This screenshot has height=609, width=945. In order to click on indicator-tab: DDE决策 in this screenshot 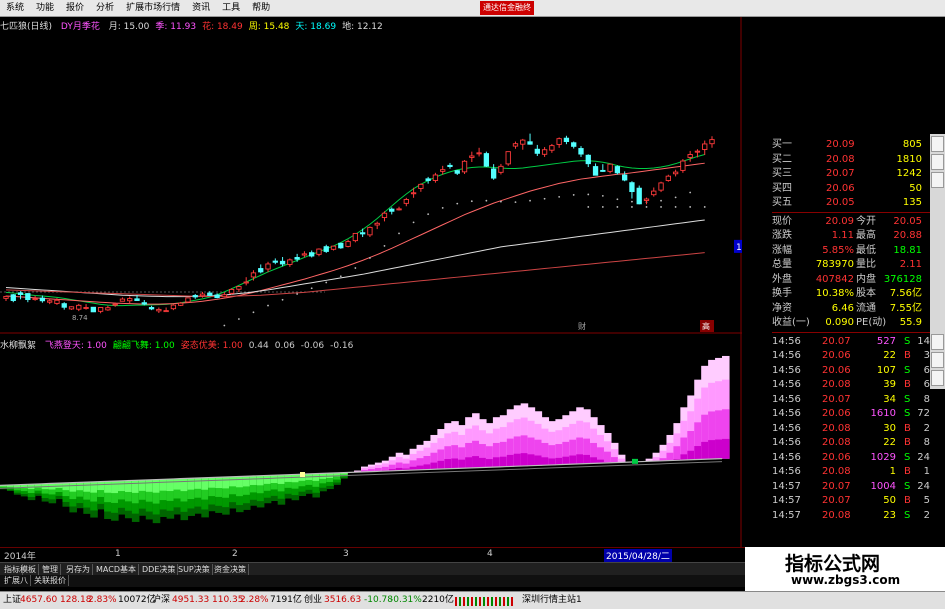, I will do `click(159, 569)`.